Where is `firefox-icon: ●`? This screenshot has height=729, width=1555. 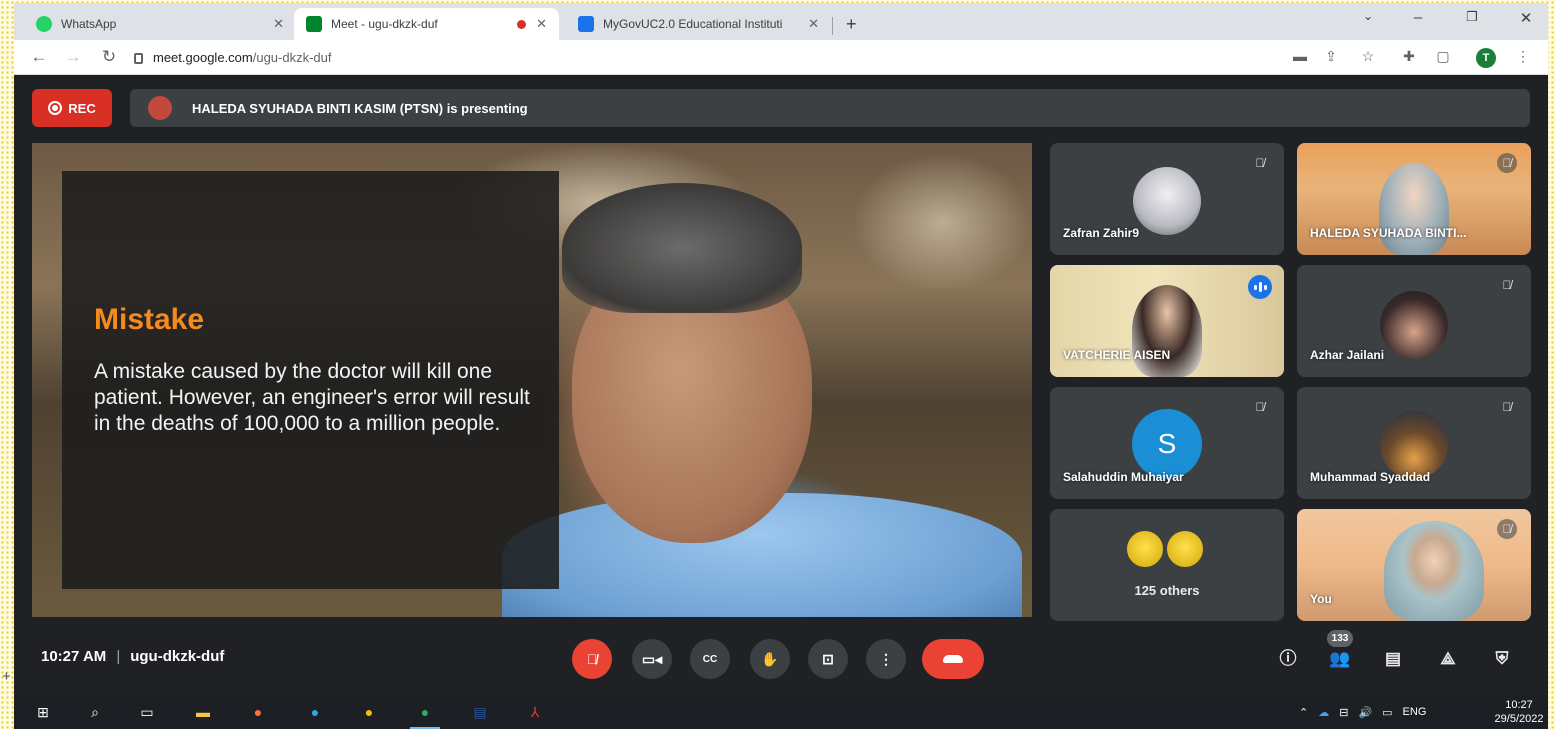
firefox-icon: ● is located at coordinates (258, 712).